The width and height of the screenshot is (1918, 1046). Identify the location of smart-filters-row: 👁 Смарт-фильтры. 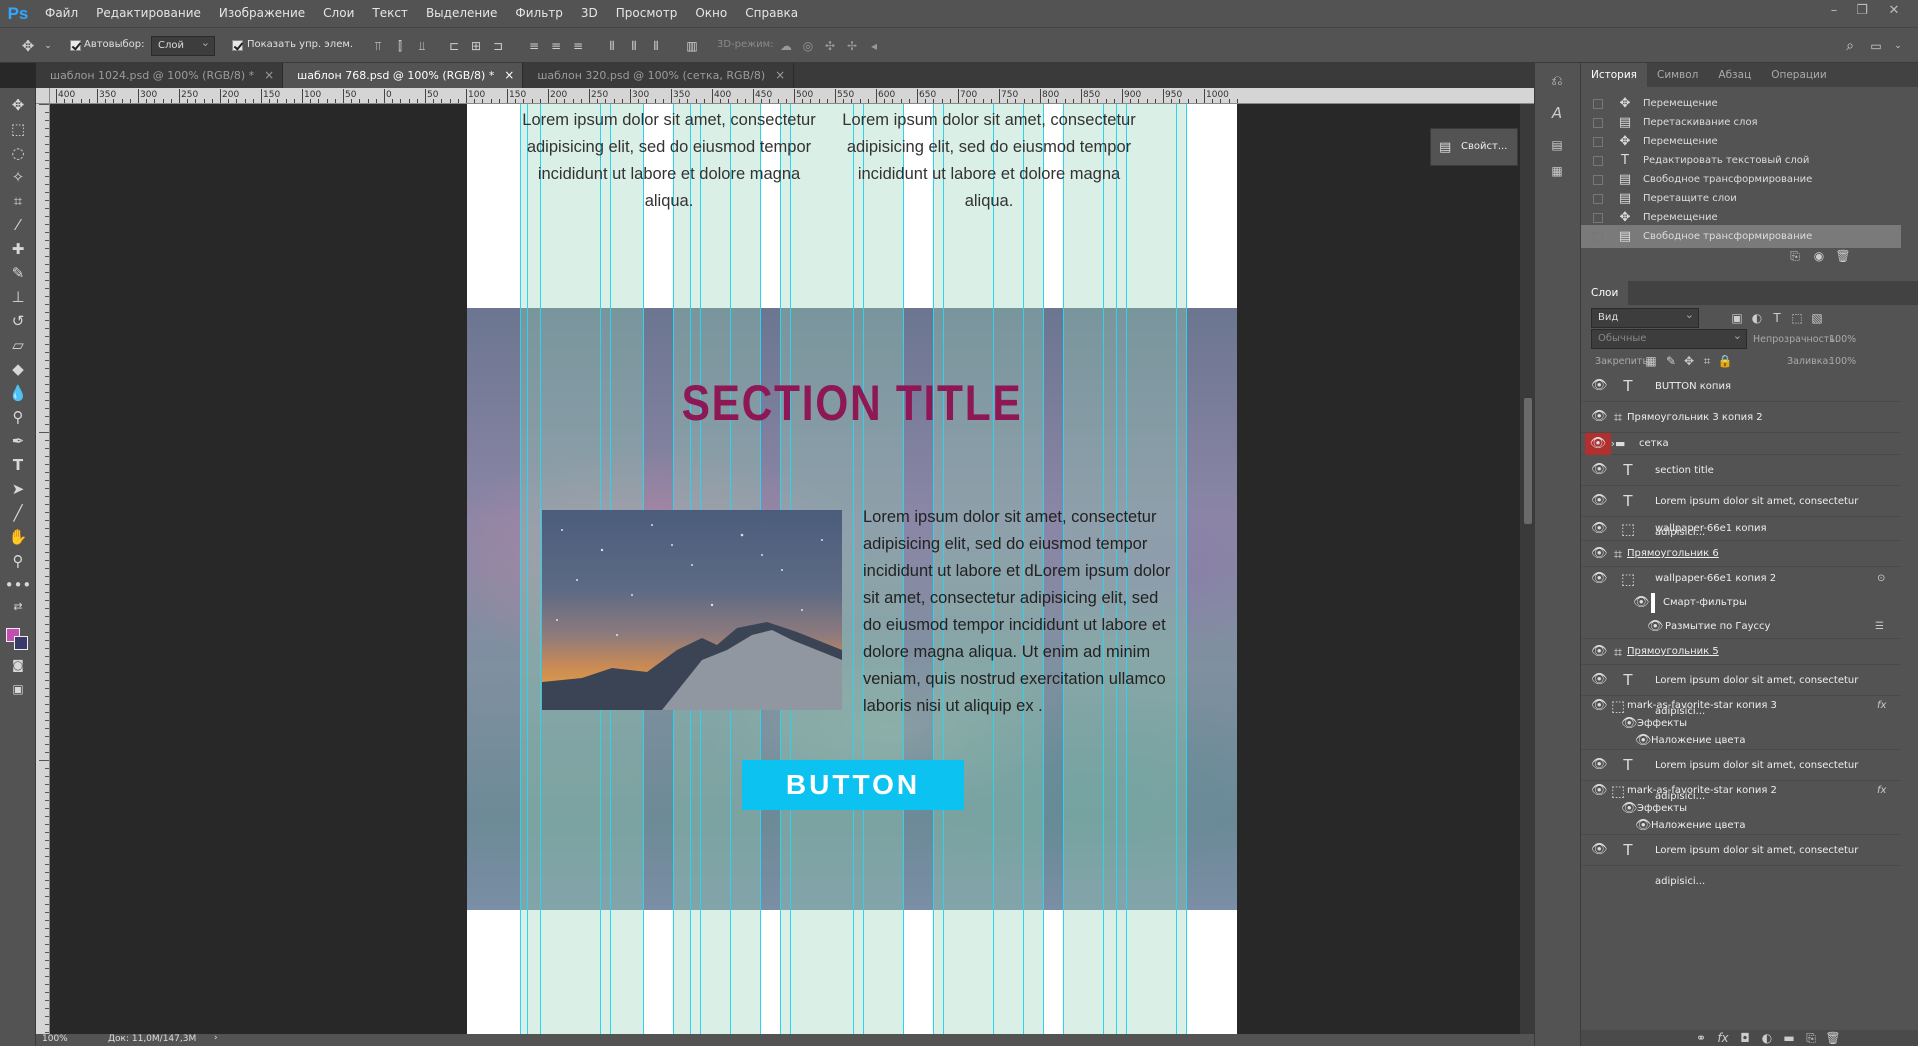
(1741, 603).